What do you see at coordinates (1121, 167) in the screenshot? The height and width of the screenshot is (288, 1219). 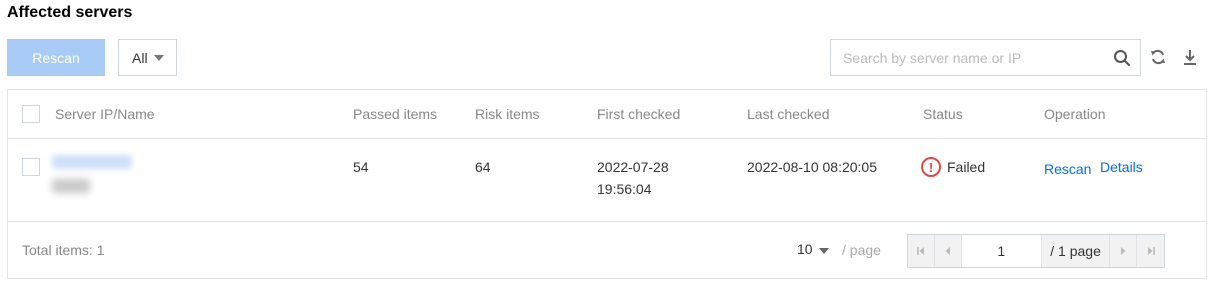 I see `details-link: Details` at bounding box center [1121, 167].